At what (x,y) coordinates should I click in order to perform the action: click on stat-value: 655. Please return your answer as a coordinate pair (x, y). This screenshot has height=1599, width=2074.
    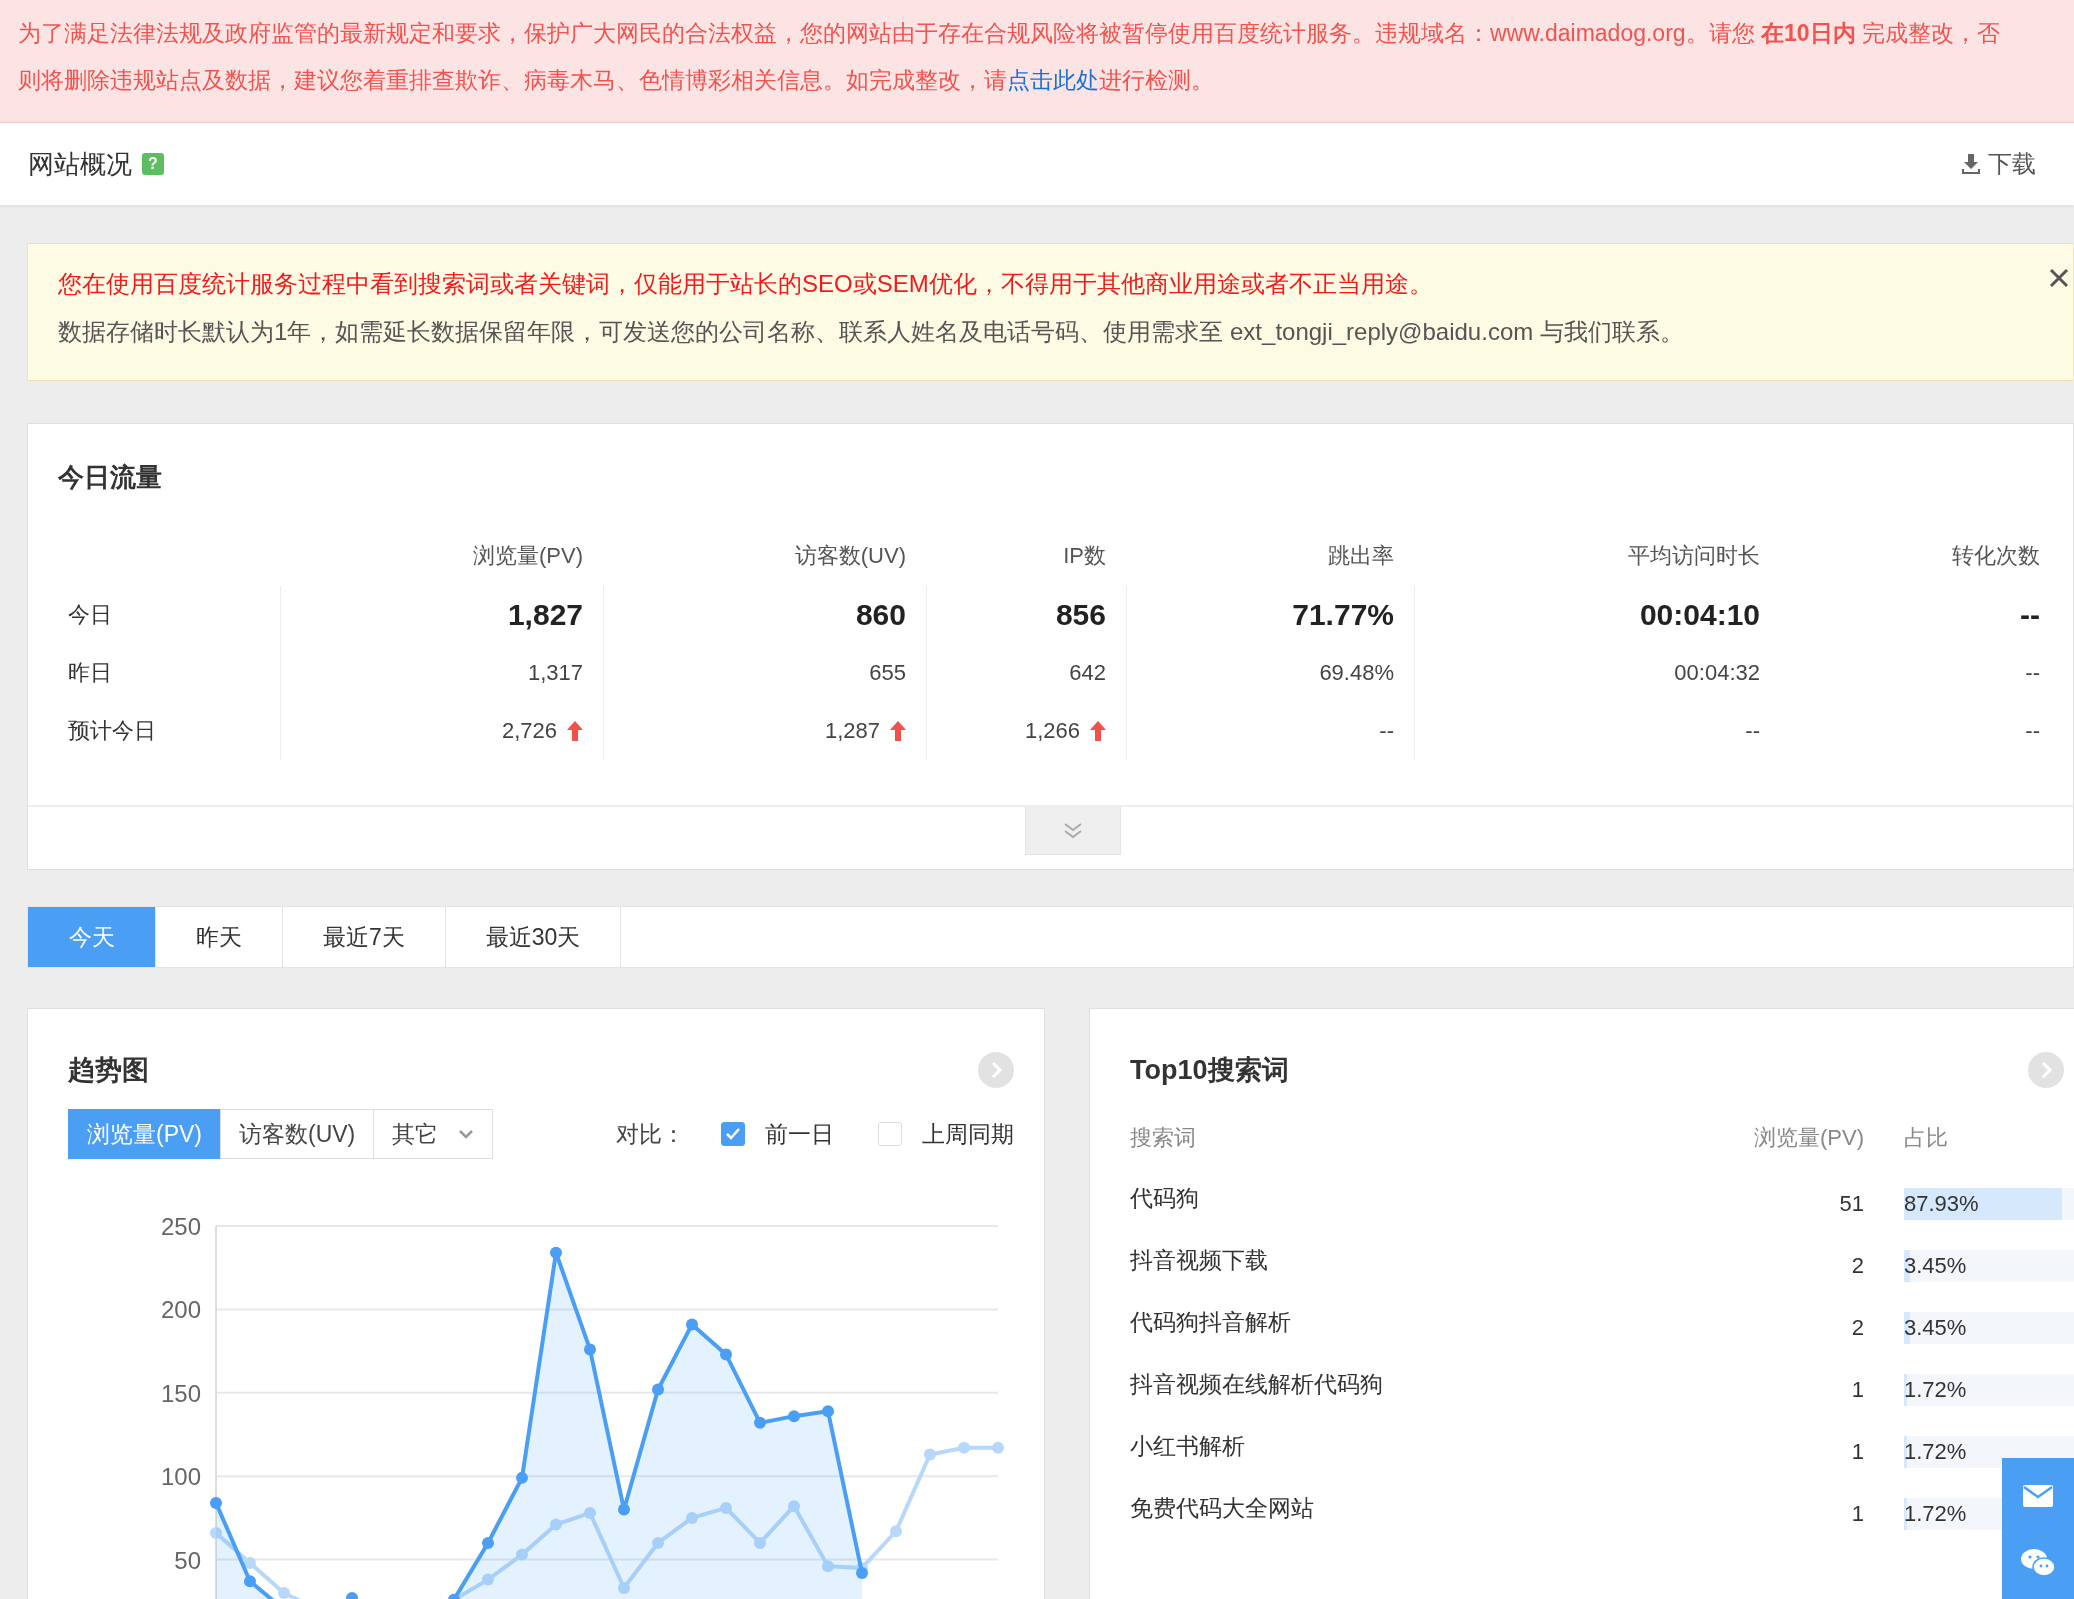
    Looking at the image, I should click on (887, 673).